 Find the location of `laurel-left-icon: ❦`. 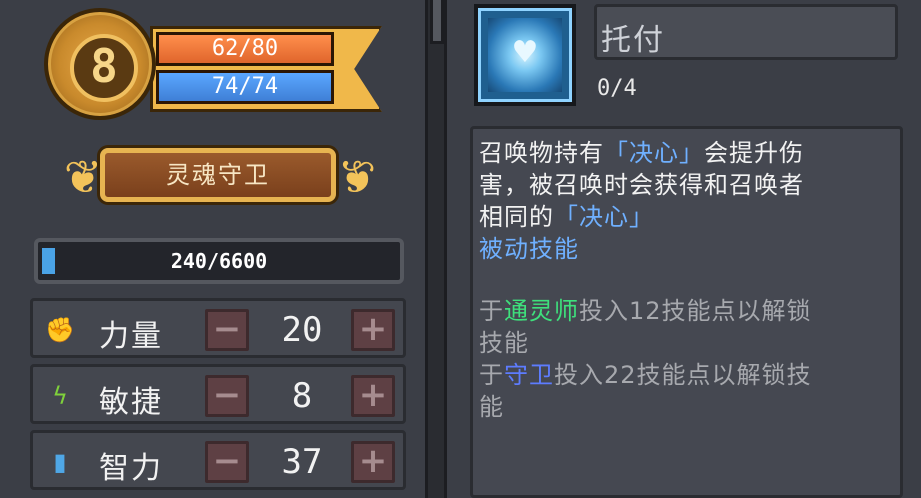

laurel-left-icon: ❦ is located at coordinates (83, 177).